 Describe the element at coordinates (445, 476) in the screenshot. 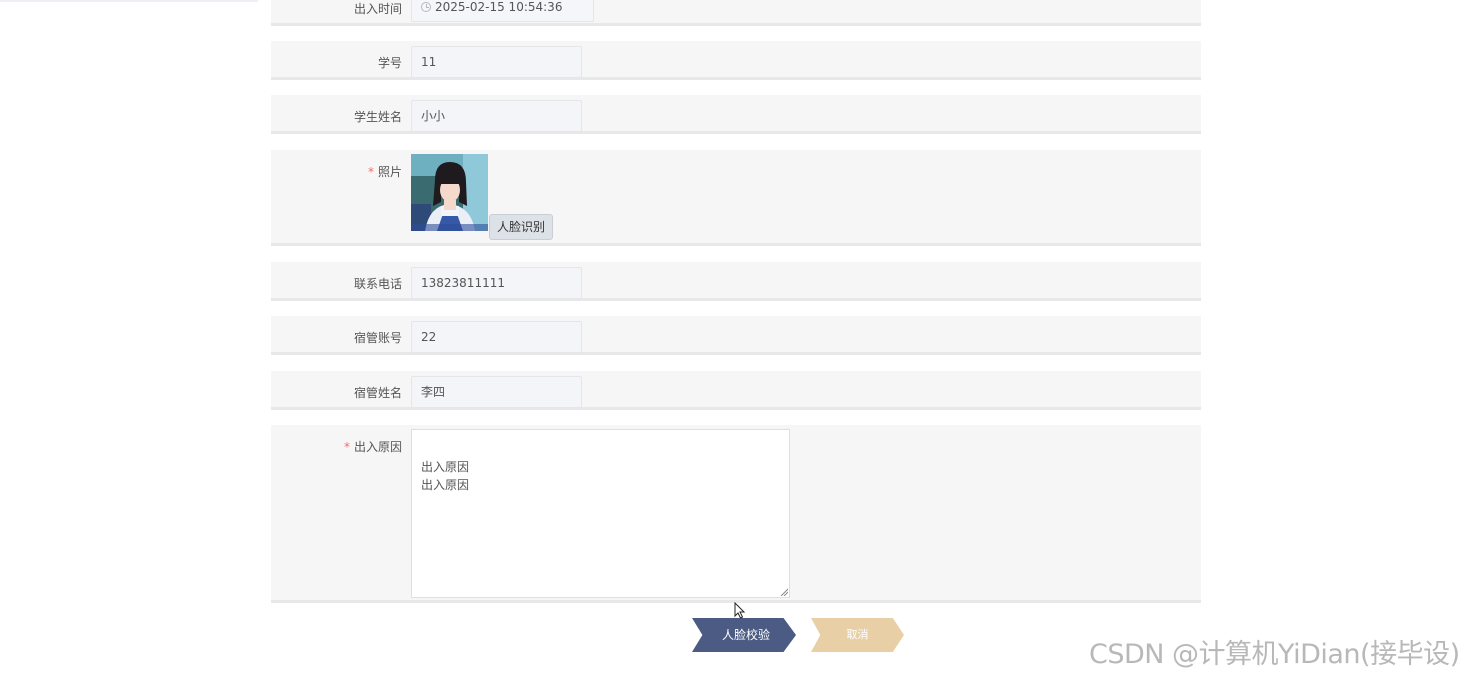

I see `reason-value: 出入原因 出入原因` at that location.